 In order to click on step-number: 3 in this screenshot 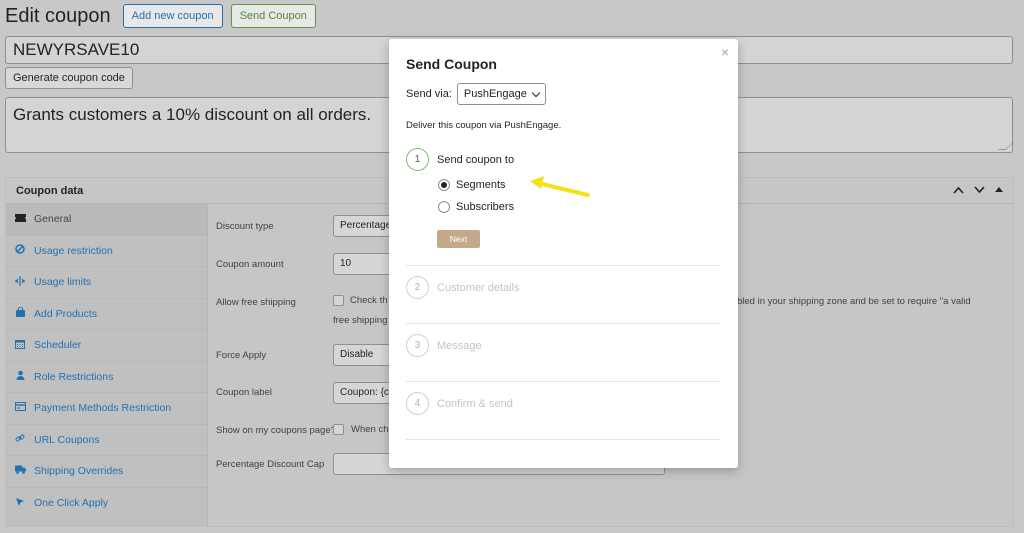, I will do `click(417, 345)`.